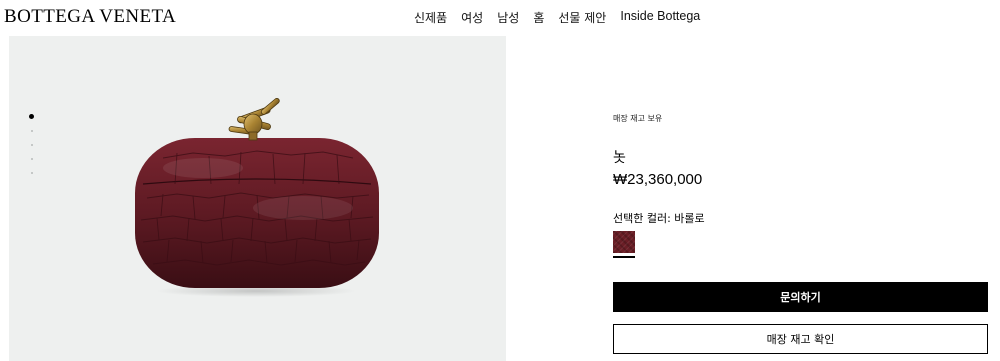 The image size is (1000, 361). Describe the element at coordinates (508, 17) in the screenshot. I see `nav-item-men: 남성` at that location.